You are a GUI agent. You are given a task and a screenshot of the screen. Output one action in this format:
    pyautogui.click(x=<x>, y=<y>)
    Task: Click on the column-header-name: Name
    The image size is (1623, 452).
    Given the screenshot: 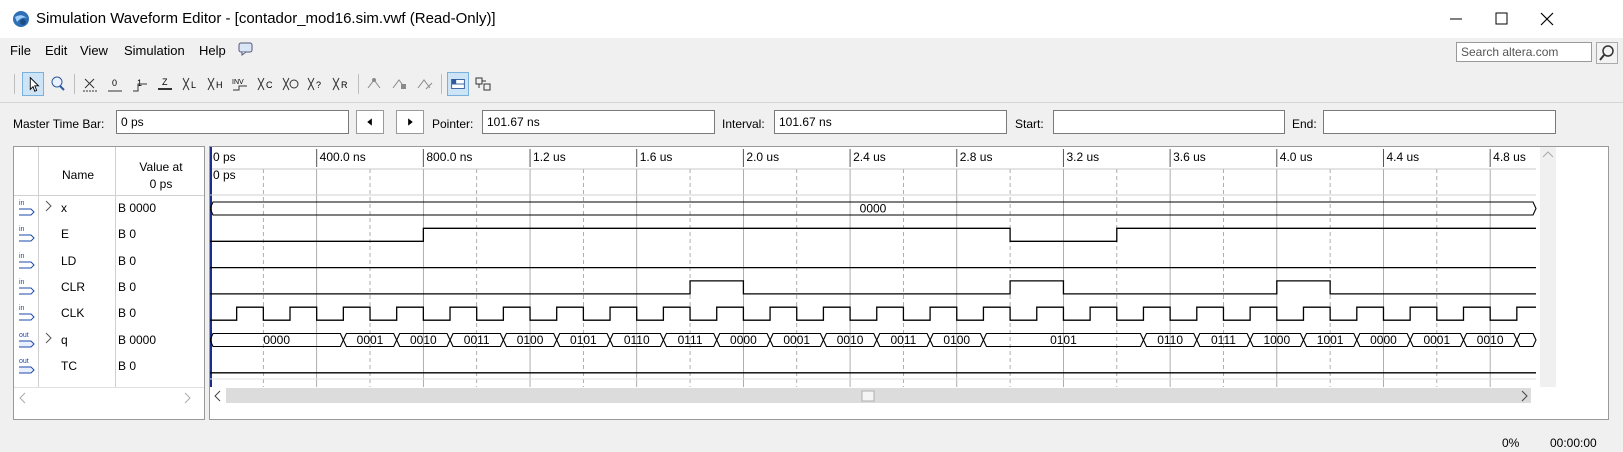 What is the action you would take?
    pyautogui.click(x=78, y=175)
    